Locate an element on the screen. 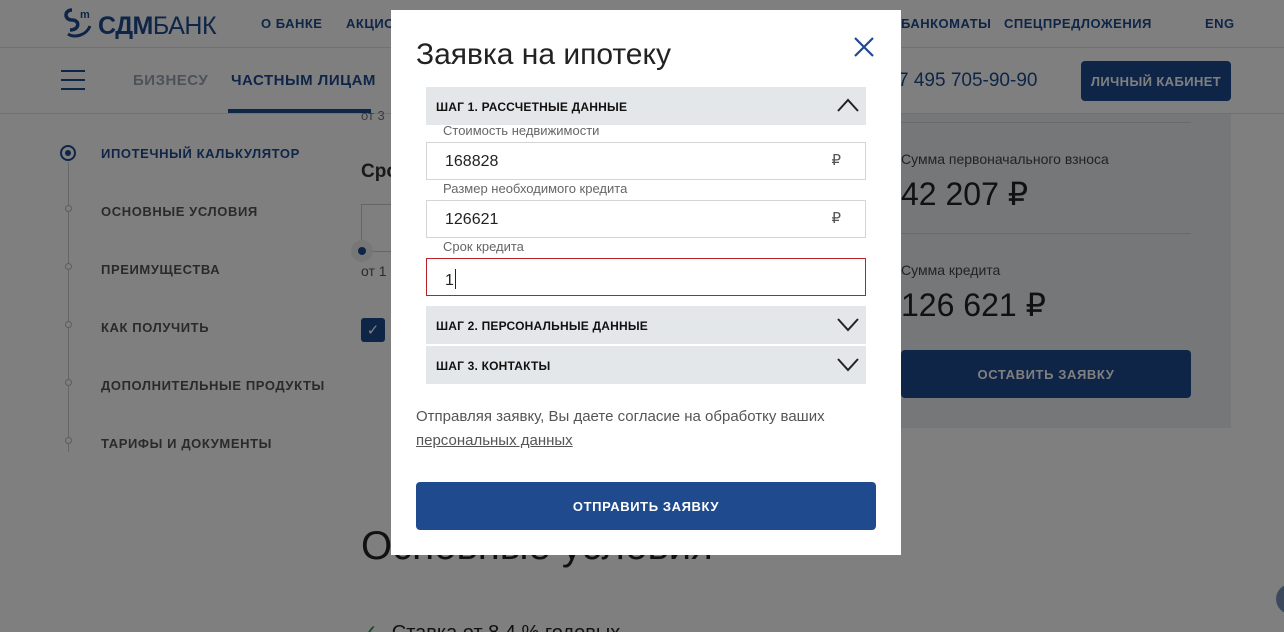  step-label: ШАГ 2. ПЕРСОНАЛЬНЫЕ ДАННЫЕ is located at coordinates (542, 326).